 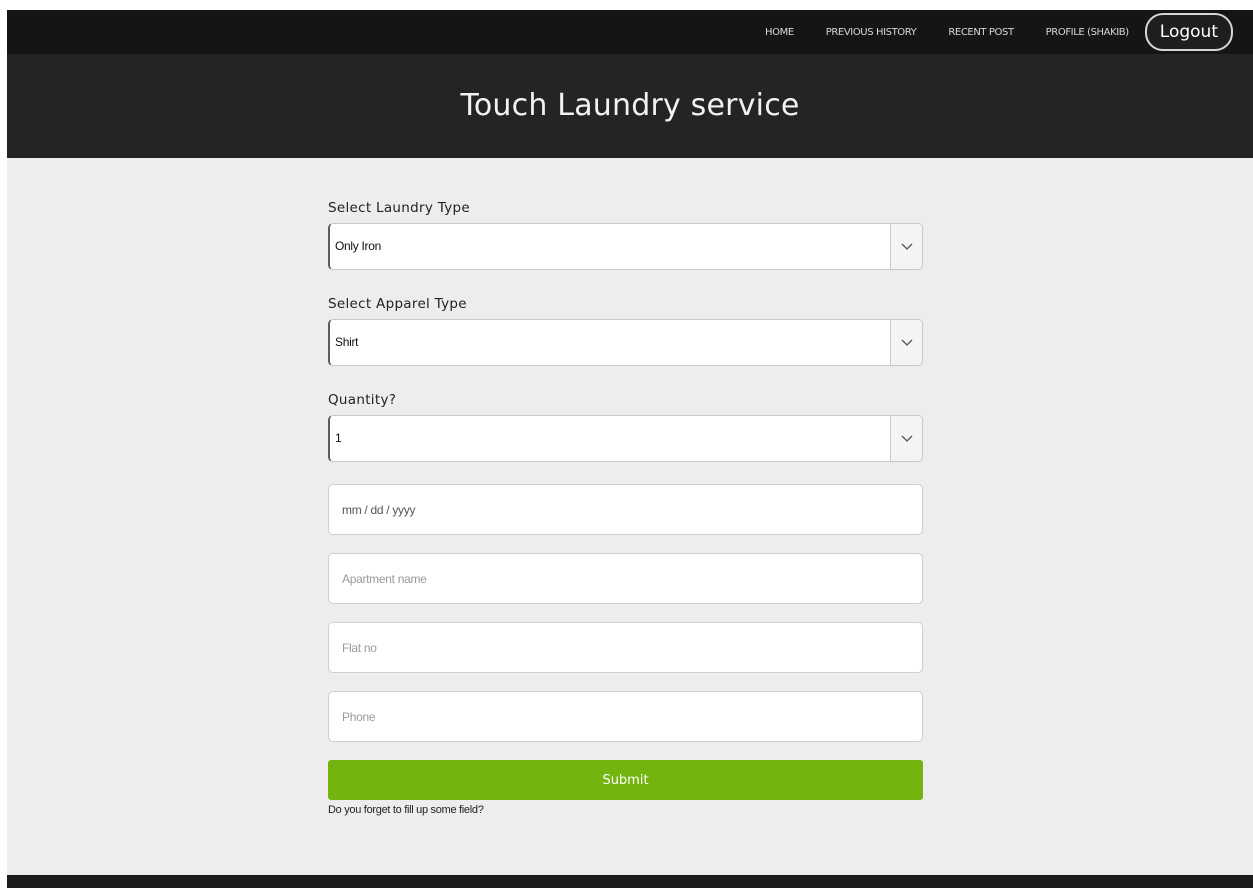 I want to click on page-title: Touch Laundry service, so click(x=630, y=105).